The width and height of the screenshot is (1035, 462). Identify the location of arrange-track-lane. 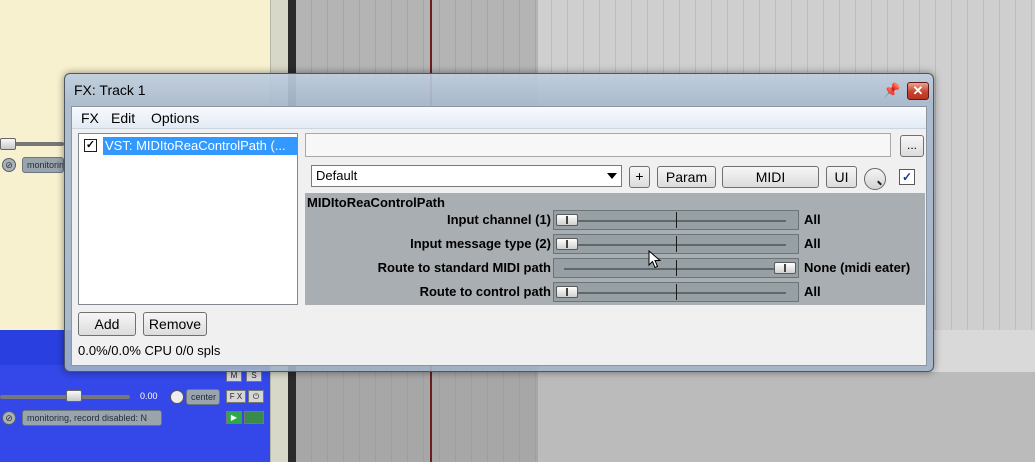
(665, 417).